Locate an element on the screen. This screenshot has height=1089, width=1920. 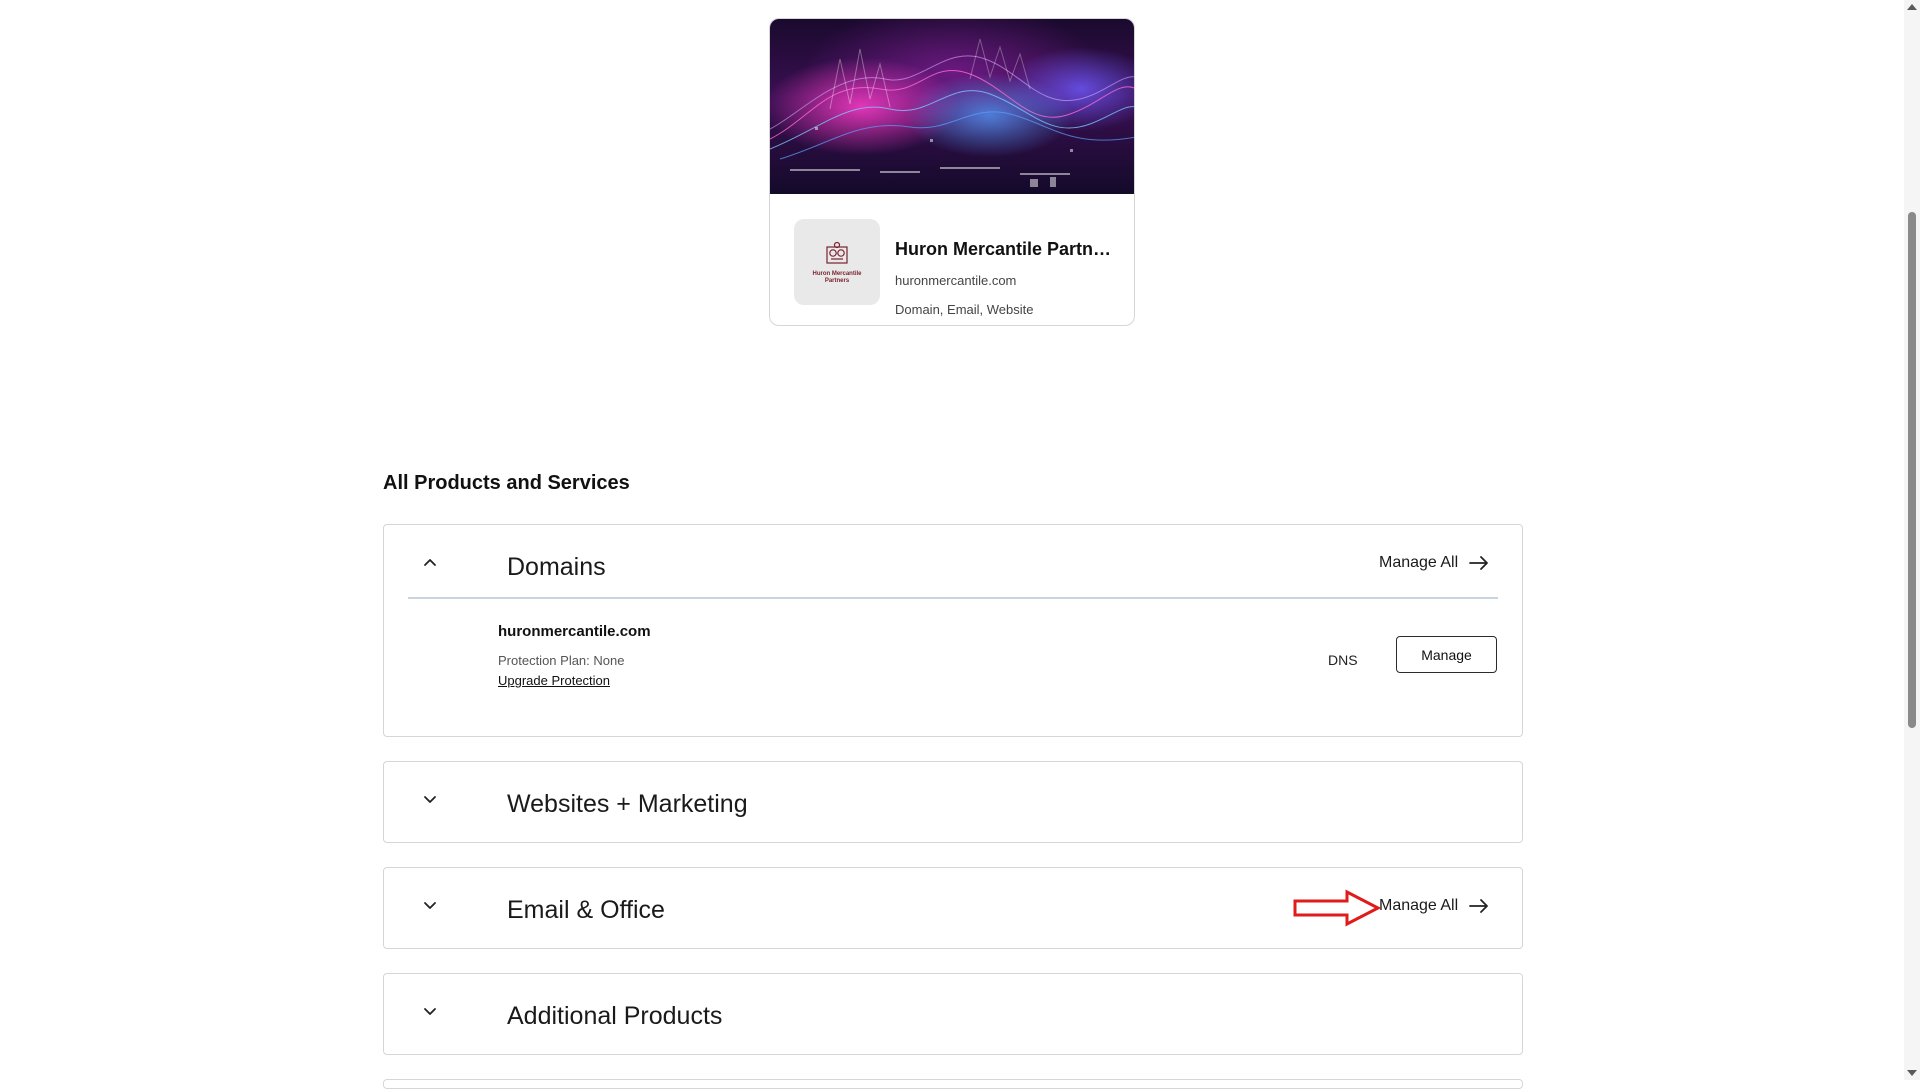
websites-expand-toggle is located at coordinates (430, 799).